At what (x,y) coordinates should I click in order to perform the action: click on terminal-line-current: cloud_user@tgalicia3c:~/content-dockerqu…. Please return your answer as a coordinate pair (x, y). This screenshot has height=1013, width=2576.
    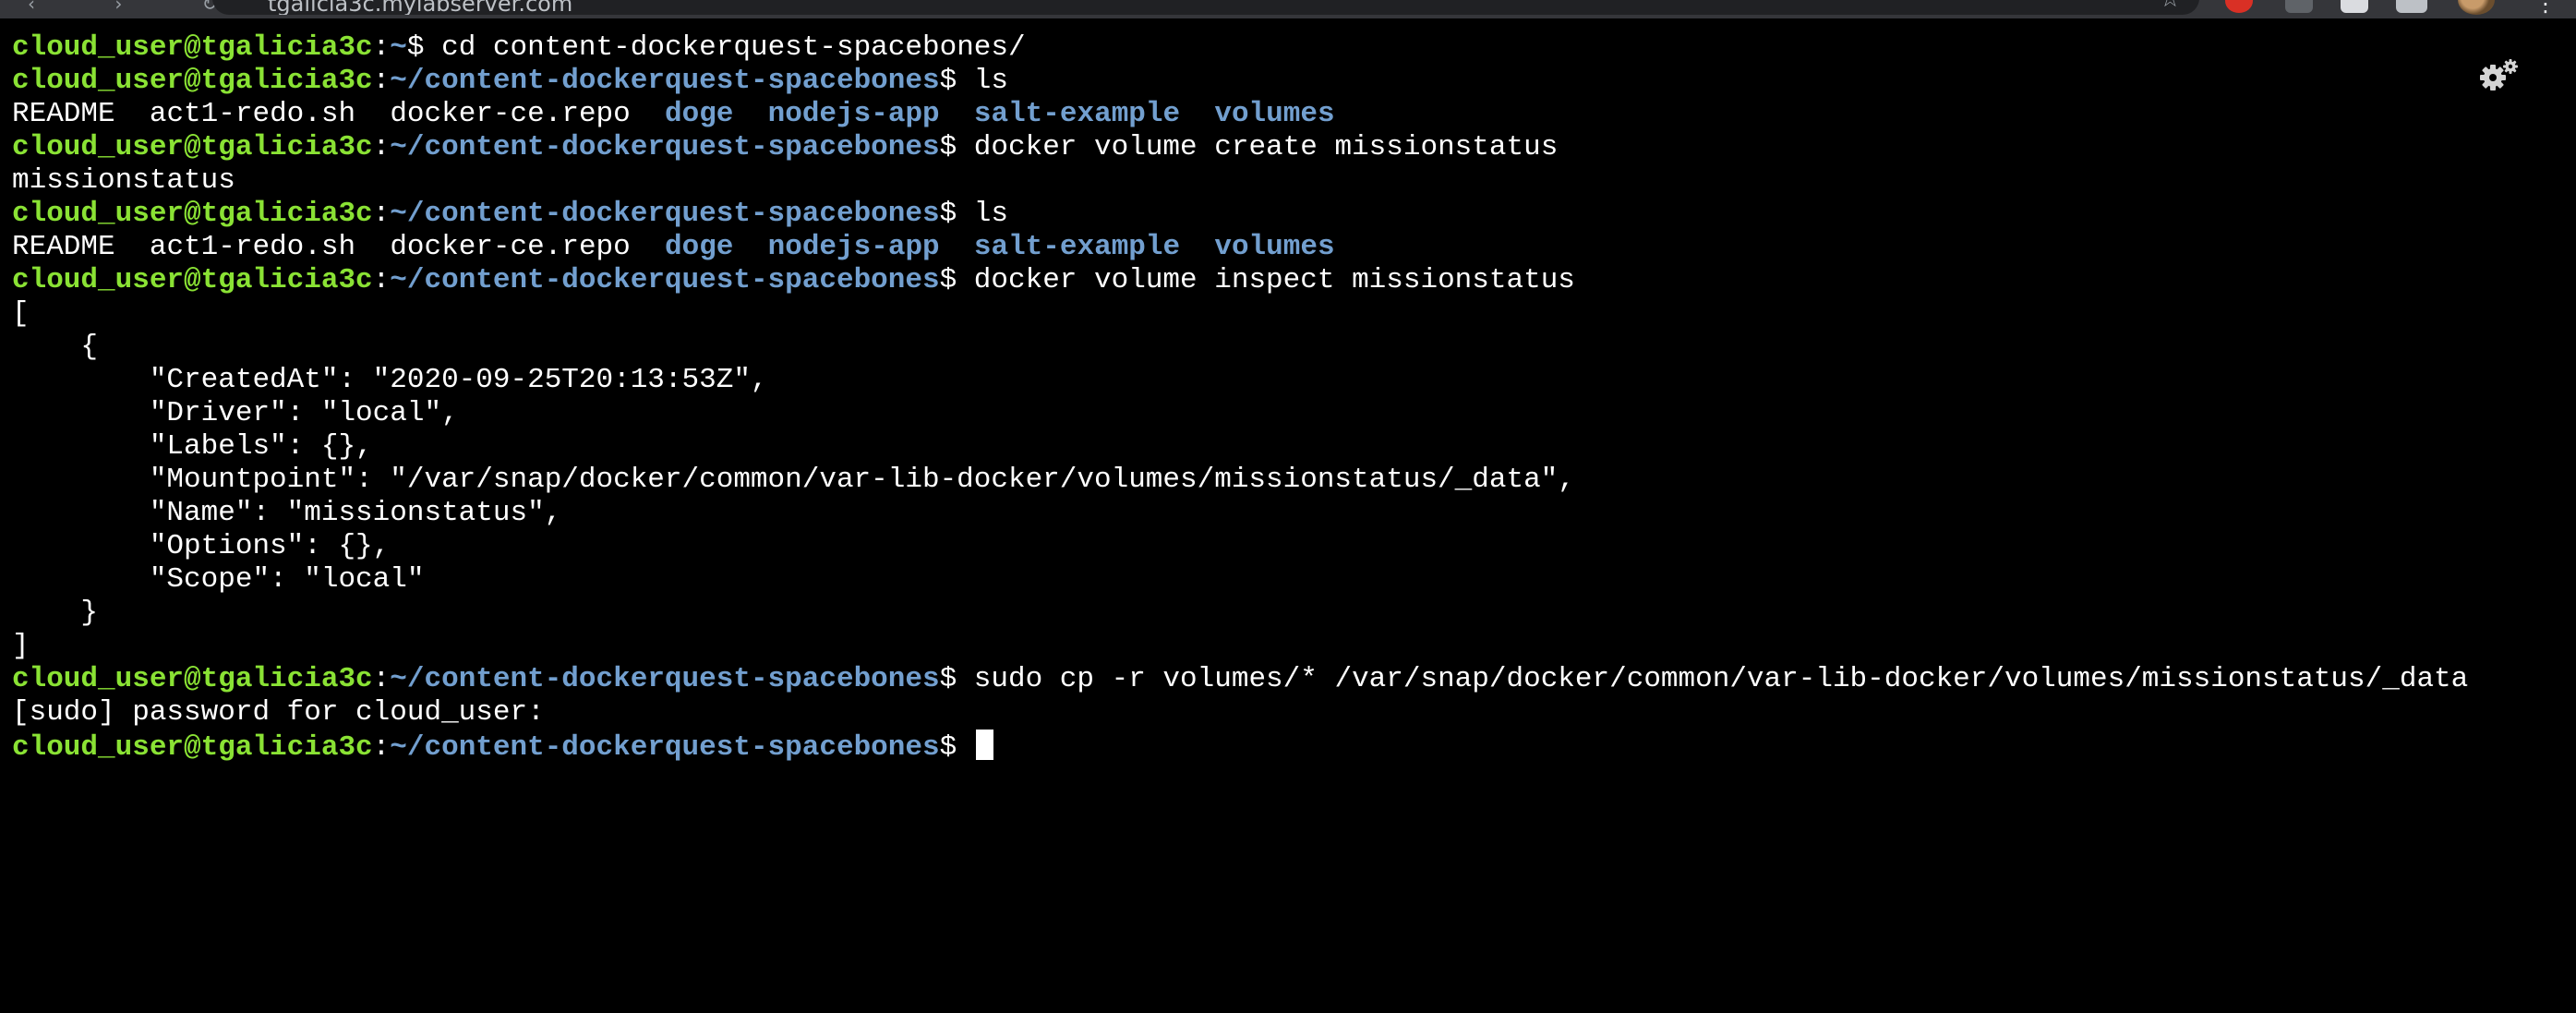
    Looking at the image, I should click on (1240, 747).